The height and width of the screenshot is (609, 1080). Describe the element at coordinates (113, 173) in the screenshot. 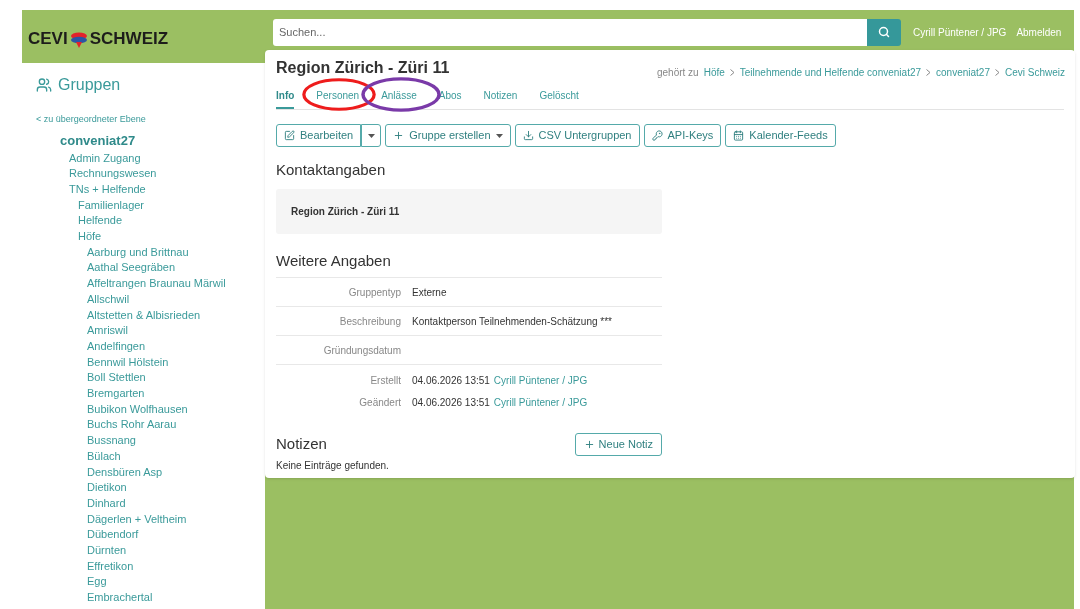

I see `tree-link: Rechnungswesen` at that location.